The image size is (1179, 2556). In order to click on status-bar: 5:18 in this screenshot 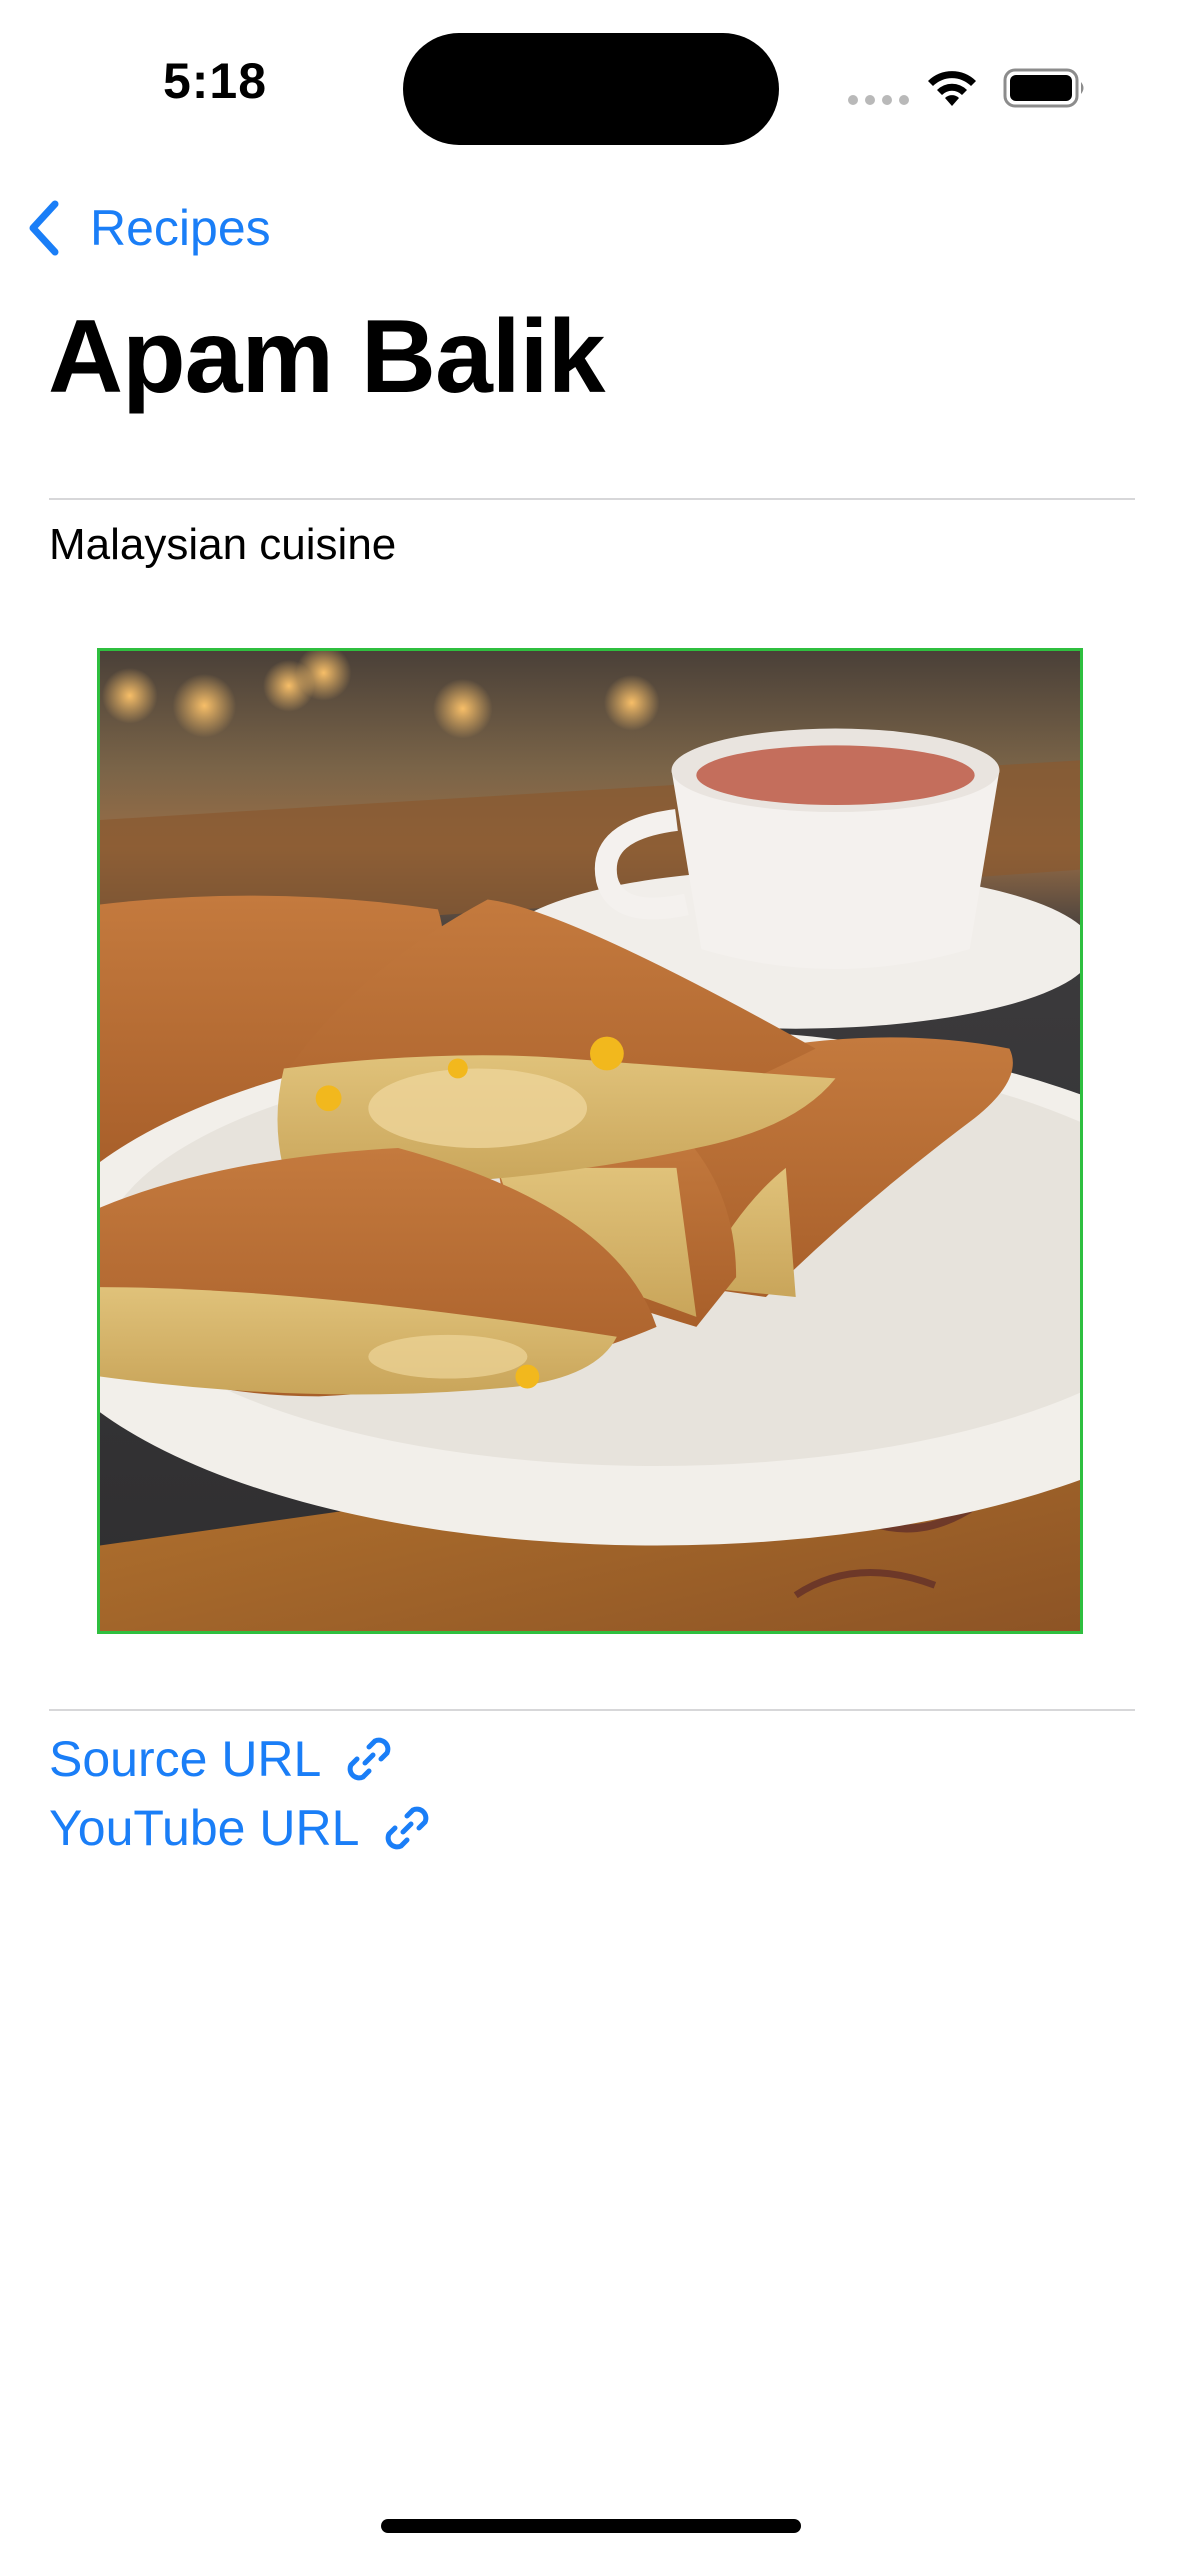, I will do `click(589, 80)`.